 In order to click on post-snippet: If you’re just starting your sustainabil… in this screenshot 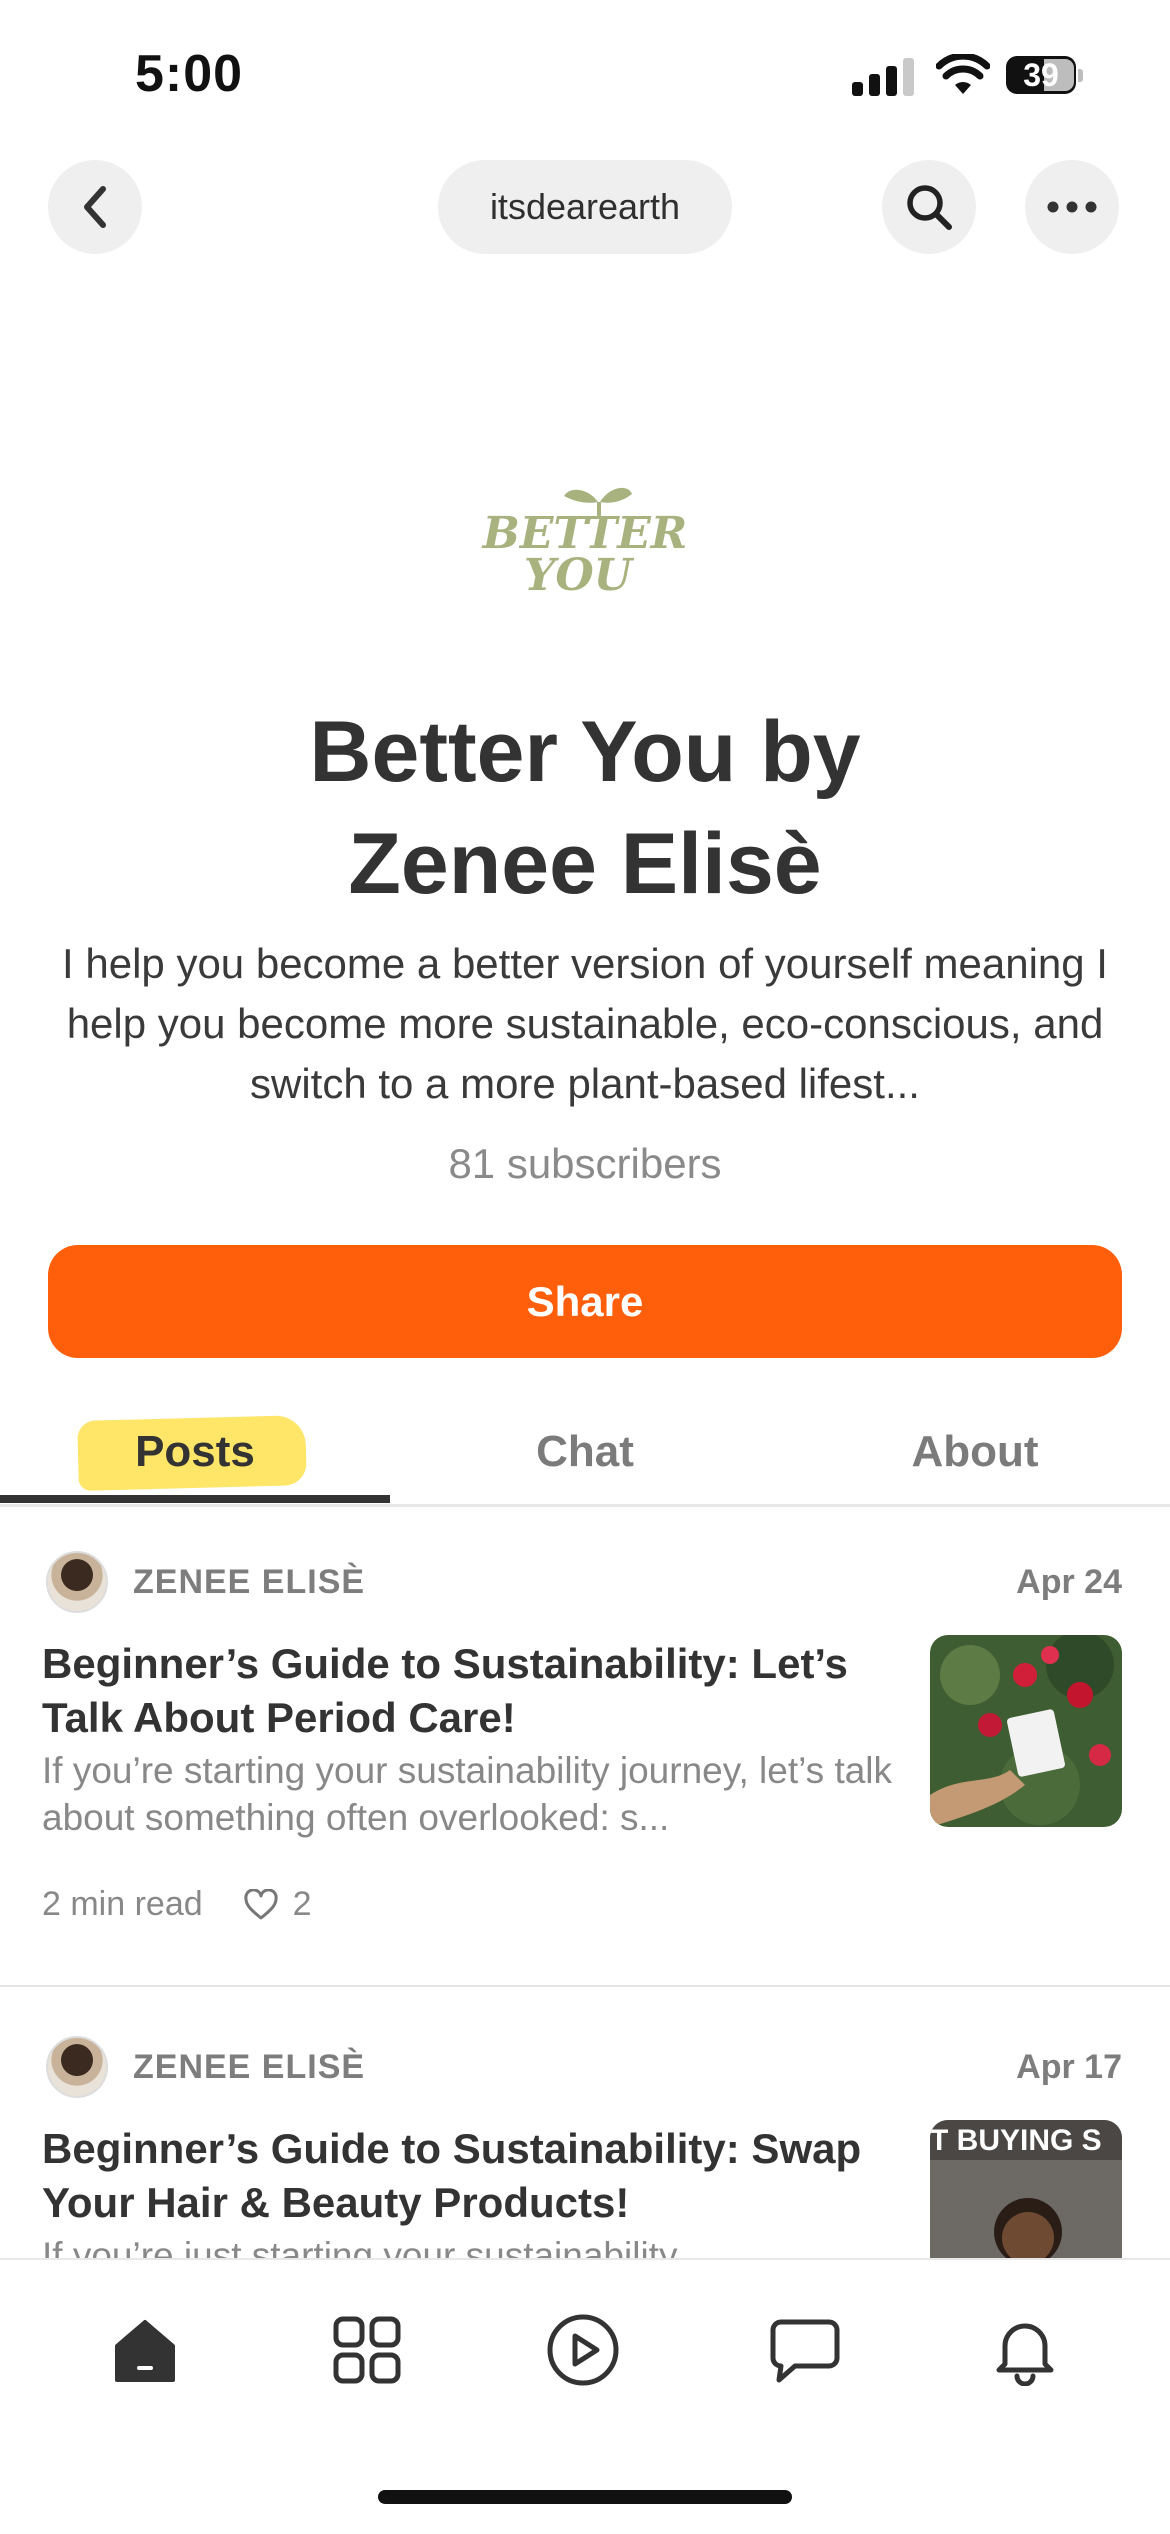, I will do `click(360, 2246)`.